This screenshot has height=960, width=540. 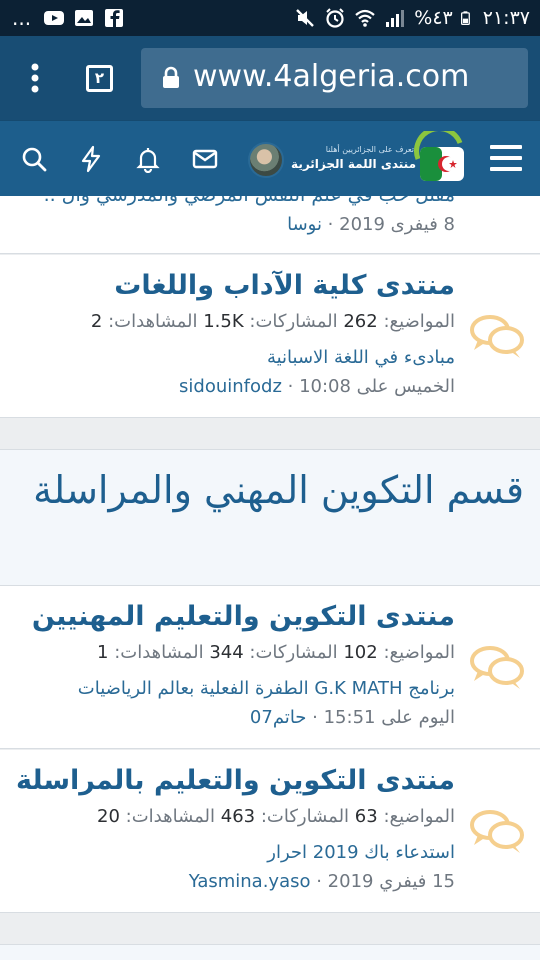 I want to click on node-title: منتدى التكوين والتعليم بالمراسلة, so click(x=235, y=780).